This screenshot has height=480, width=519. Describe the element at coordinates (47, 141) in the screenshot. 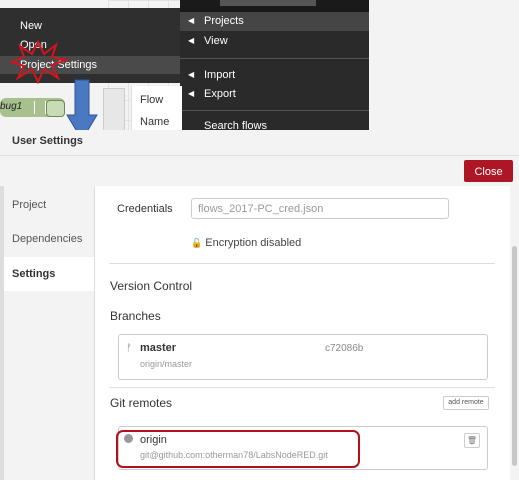

I see `dialog-title: User Settings` at that location.